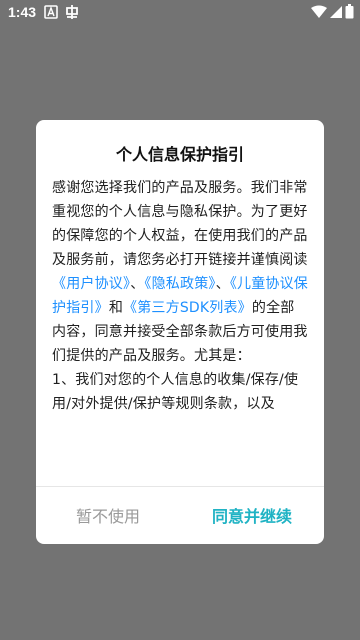 The image size is (360, 640). I want to click on status-right-icons, so click(331, 13).